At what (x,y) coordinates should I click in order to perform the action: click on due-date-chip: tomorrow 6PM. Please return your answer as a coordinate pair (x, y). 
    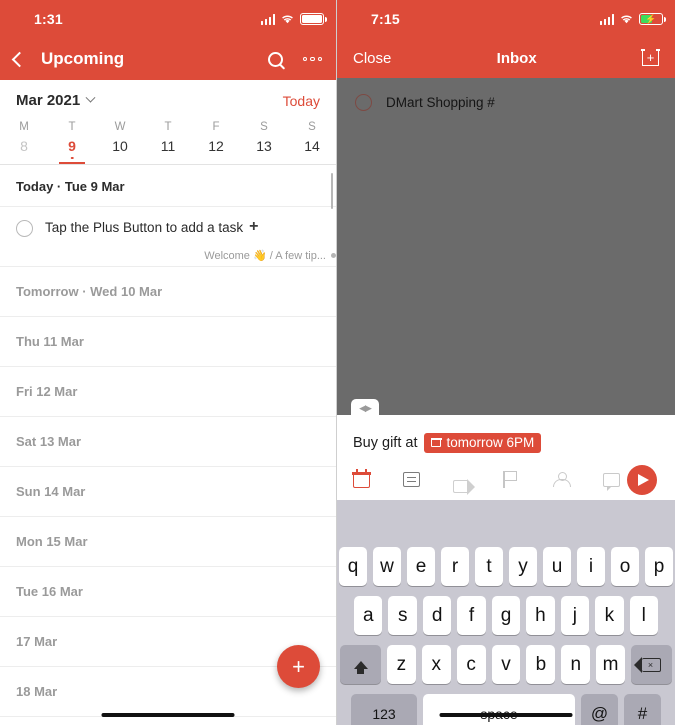
    Looking at the image, I should click on (483, 443).